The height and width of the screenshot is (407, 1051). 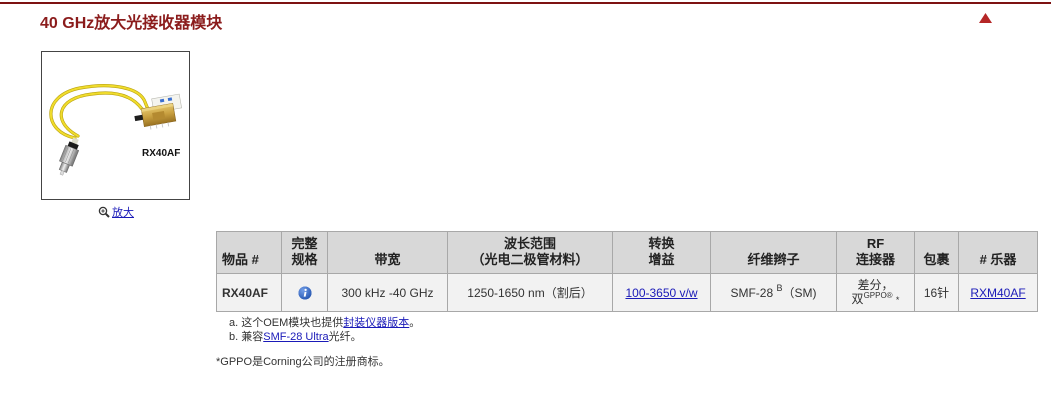 What do you see at coordinates (387, 252) in the screenshot?
I see `header-bandwidth: 带宽` at bounding box center [387, 252].